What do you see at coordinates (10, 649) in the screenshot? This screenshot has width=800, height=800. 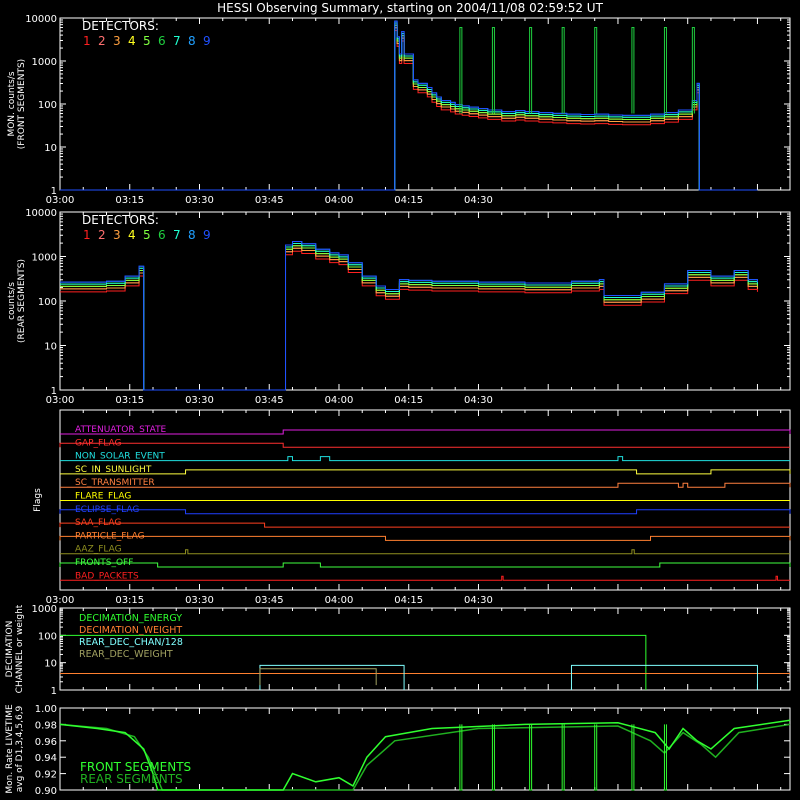 I see `y-axis-label: DECIMATION` at bounding box center [10, 649].